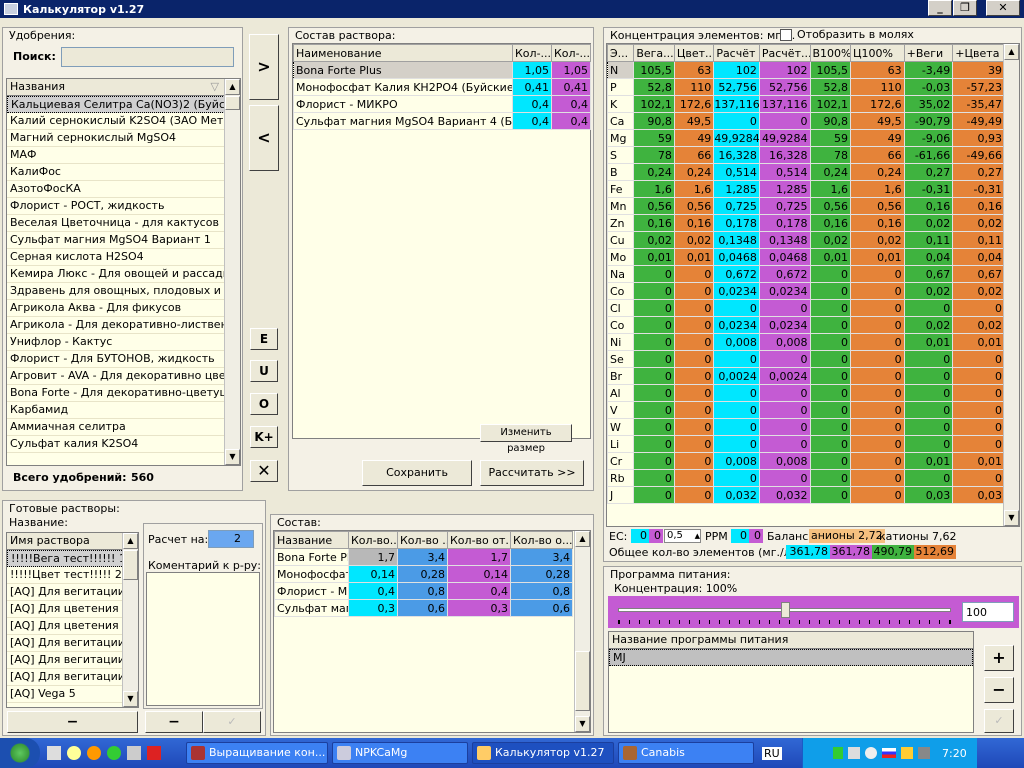 The width and height of the screenshot is (1024, 768). Describe the element at coordinates (417, 473) in the screenshot. I see `save-button: Сохранить` at that location.